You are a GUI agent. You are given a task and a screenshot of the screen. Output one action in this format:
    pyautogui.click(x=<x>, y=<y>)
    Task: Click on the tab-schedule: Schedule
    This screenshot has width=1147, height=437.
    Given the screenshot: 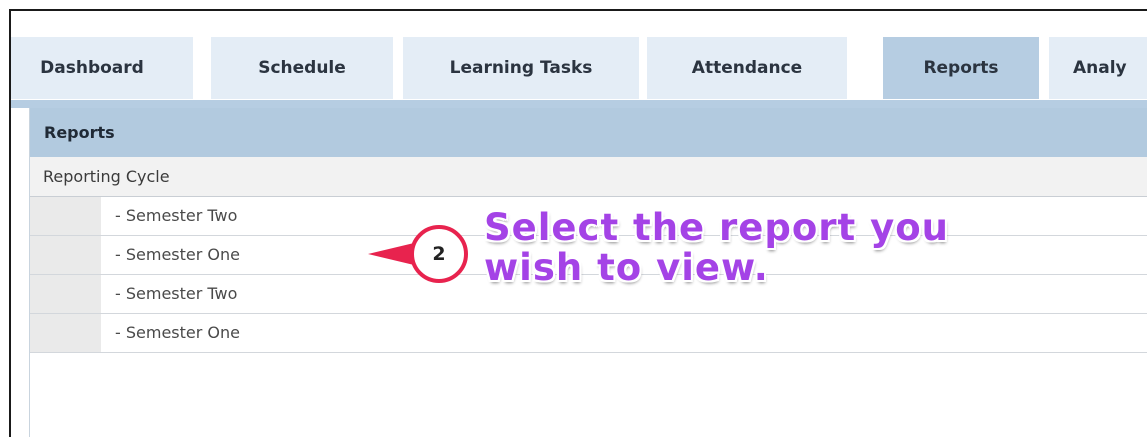 What is the action you would take?
    pyautogui.click(x=302, y=68)
    